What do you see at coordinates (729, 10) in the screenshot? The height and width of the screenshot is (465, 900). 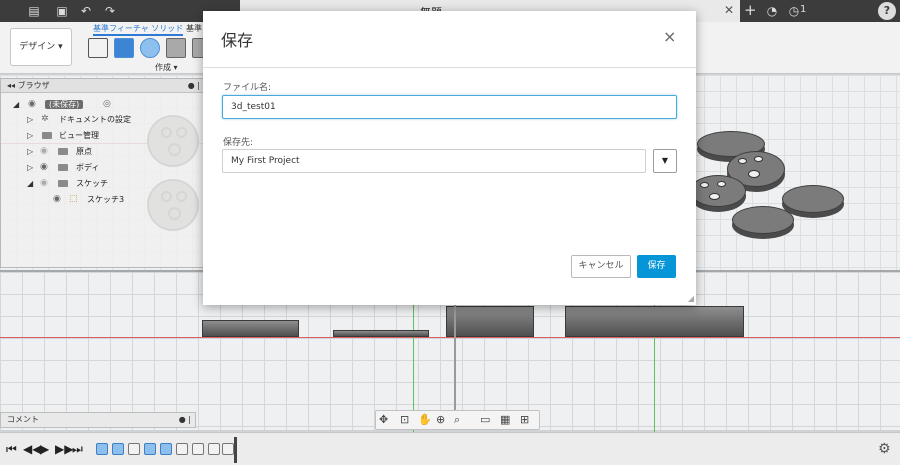 I see `close-tab-icon: ✕` at bounding box center [729, 10].